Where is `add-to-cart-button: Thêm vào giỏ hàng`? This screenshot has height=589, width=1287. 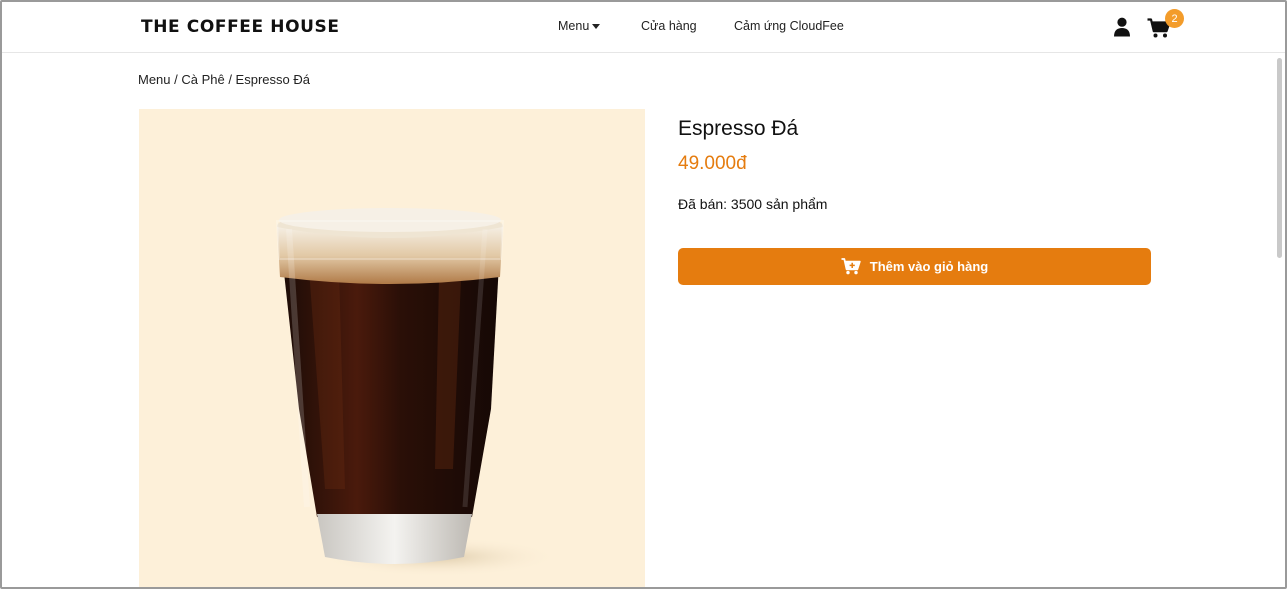 add-to-cart-button: Thêm vào giỏ hàng is located at coordinates (914, 266).